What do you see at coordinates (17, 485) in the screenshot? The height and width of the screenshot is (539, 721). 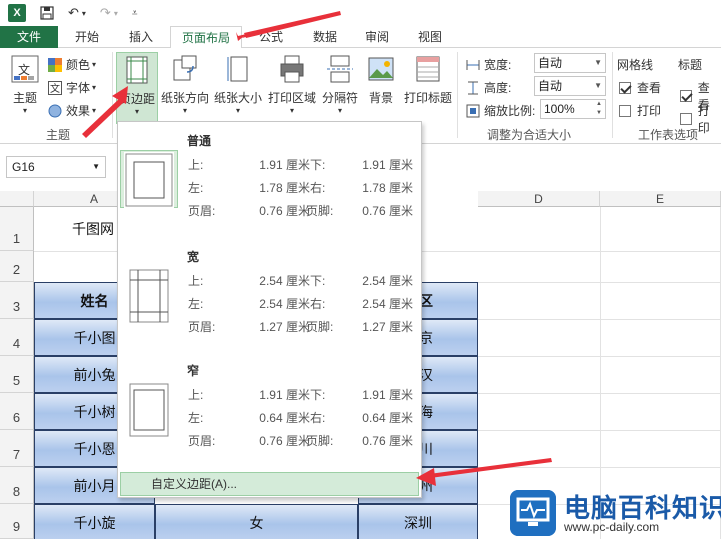 I see `row-header-8: 8` at bounding box center [17, 485].